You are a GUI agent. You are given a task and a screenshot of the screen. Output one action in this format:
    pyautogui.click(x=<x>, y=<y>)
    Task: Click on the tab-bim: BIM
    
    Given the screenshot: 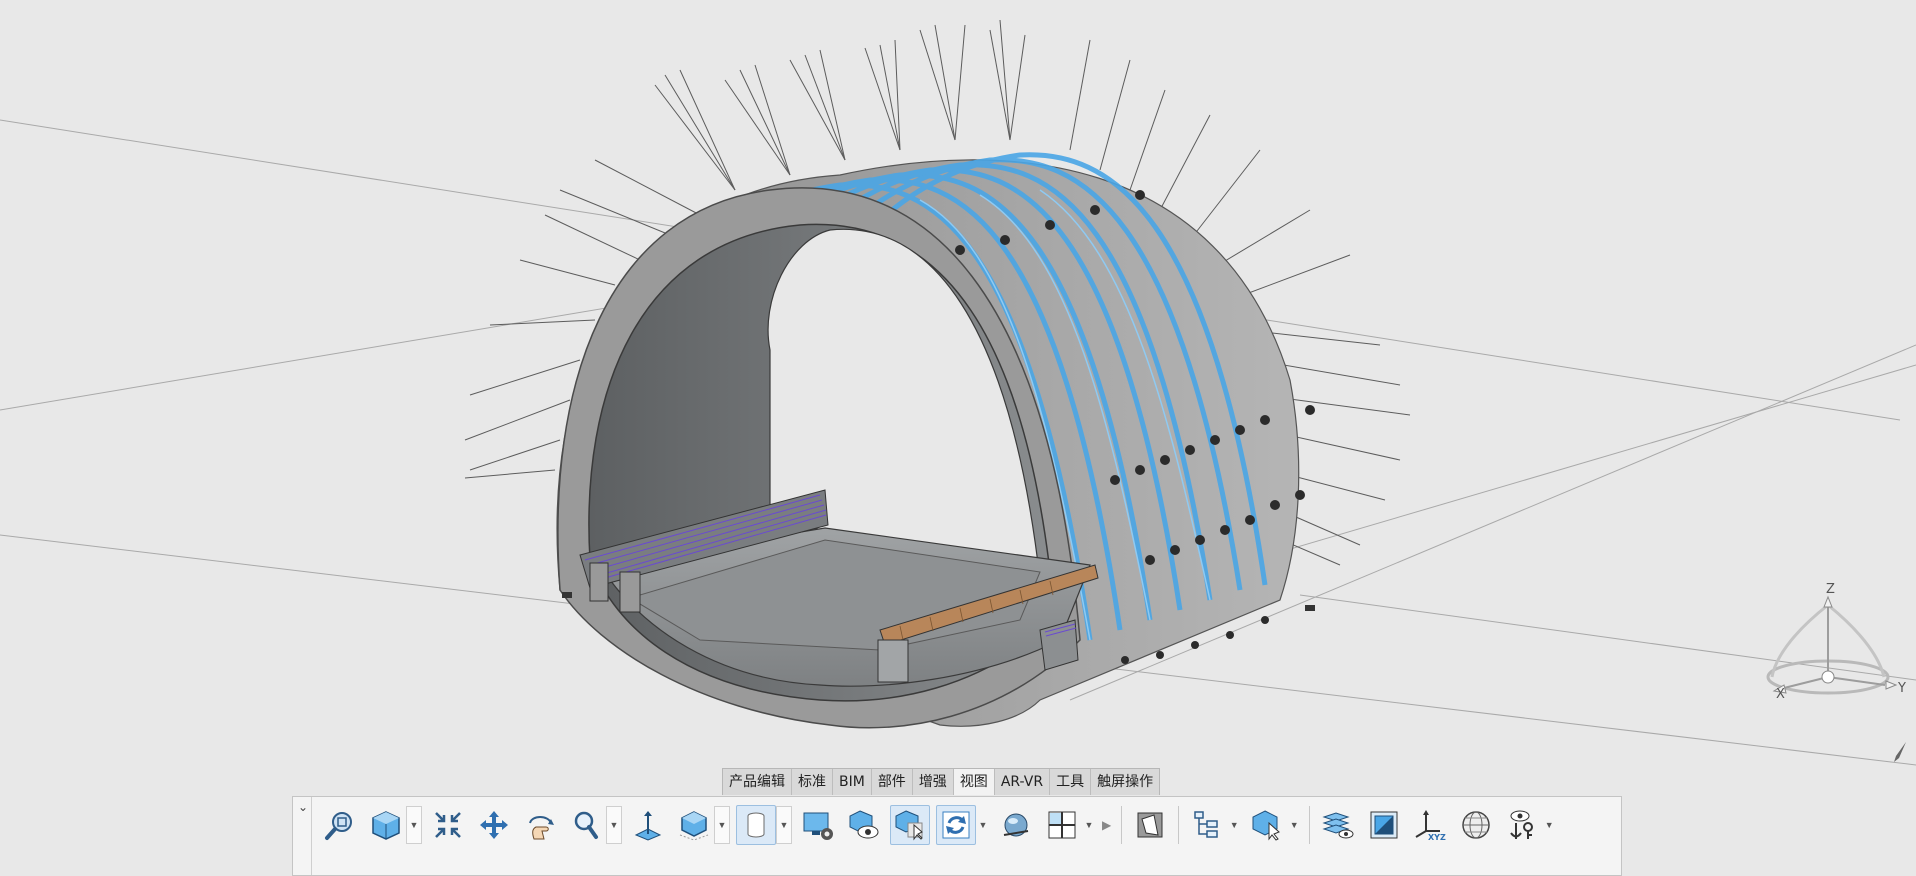 What is the action you would take?
    pyautogui.click(x=852, y=782)
    